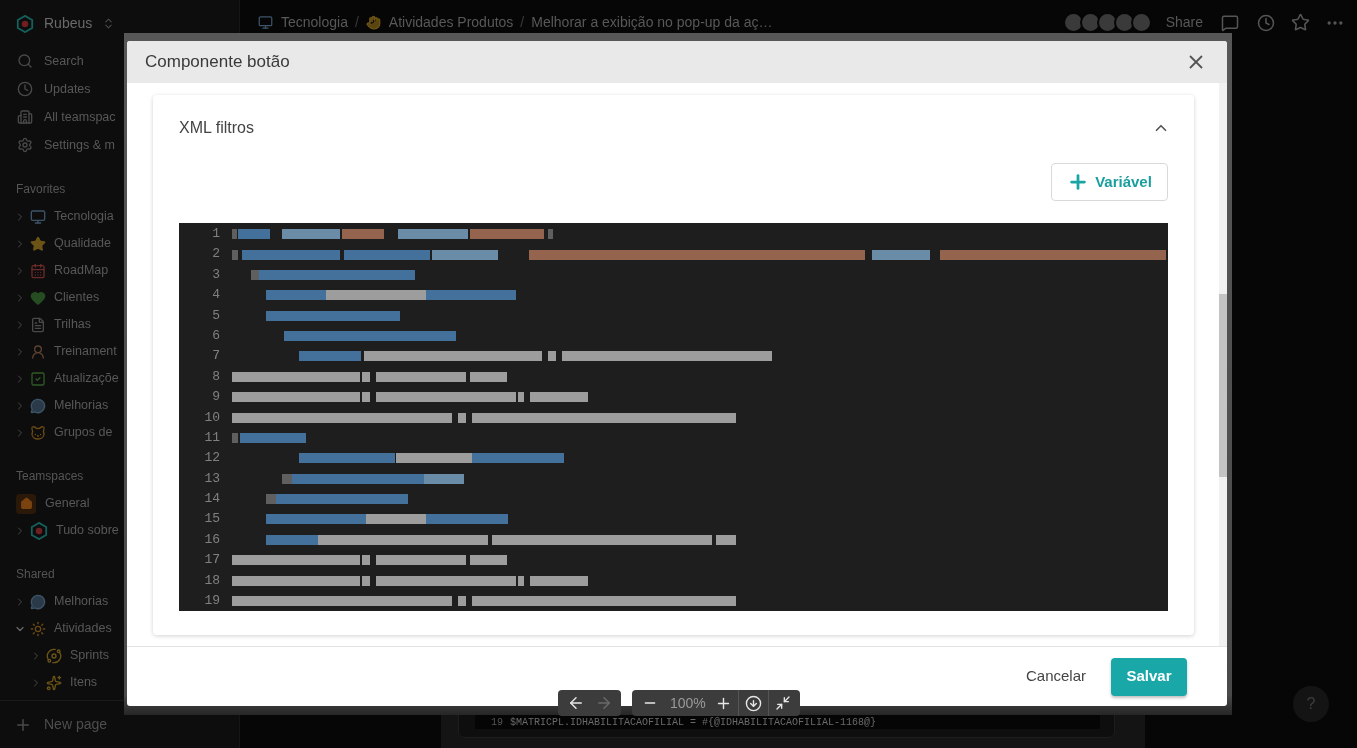 This screenshot has width=1357, height=748. What do you see at coordinates (753, 703) in the screenshot?
I see `download-icon` at bounding box center [753, 703].